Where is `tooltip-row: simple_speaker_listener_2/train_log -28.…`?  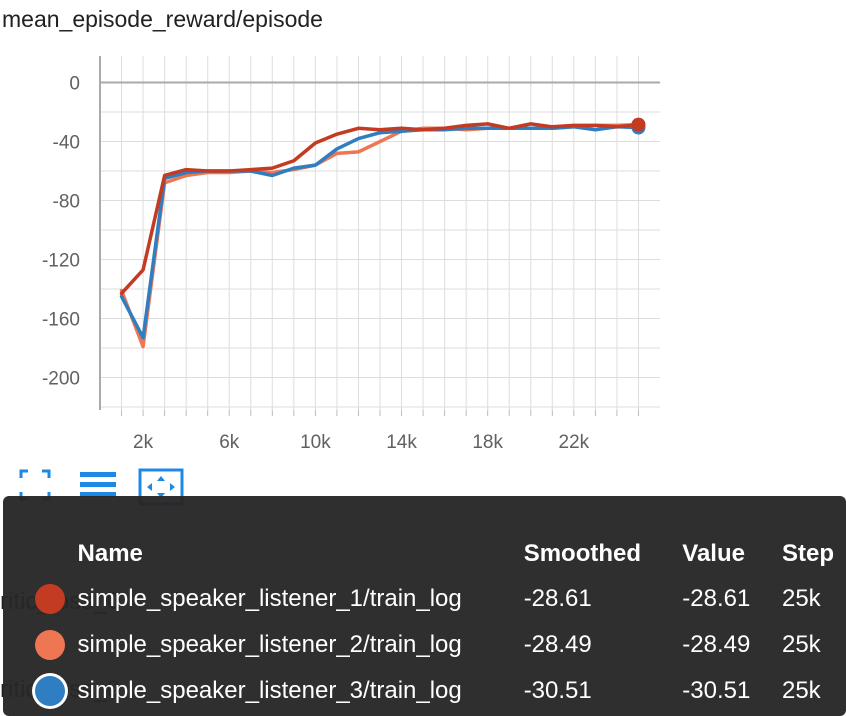 tooltip-row: simple_speaker_listener_2/train_log -28.… is located at coordinates (431, 645).